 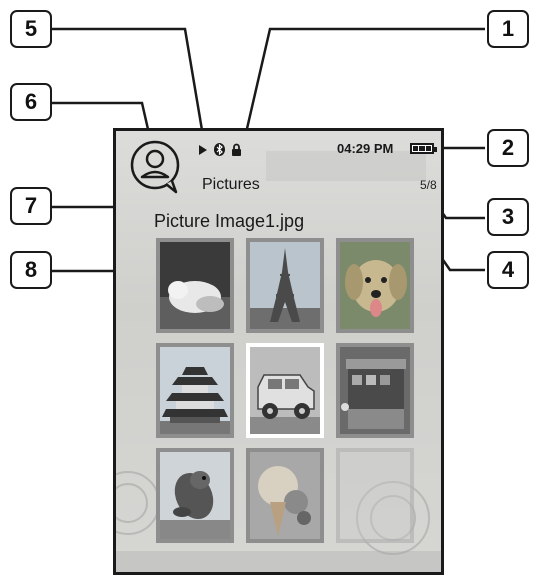 What do you see at coordinates (365, 148) in the screenshot?
I see `status-time: 04:29 PM` at bounding box center [365, 148].